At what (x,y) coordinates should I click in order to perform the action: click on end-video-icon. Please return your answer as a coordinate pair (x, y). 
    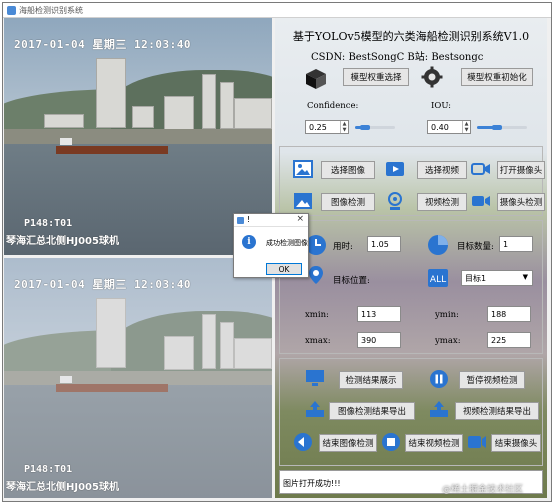
    Looking at the image, I should click on (391, 442).